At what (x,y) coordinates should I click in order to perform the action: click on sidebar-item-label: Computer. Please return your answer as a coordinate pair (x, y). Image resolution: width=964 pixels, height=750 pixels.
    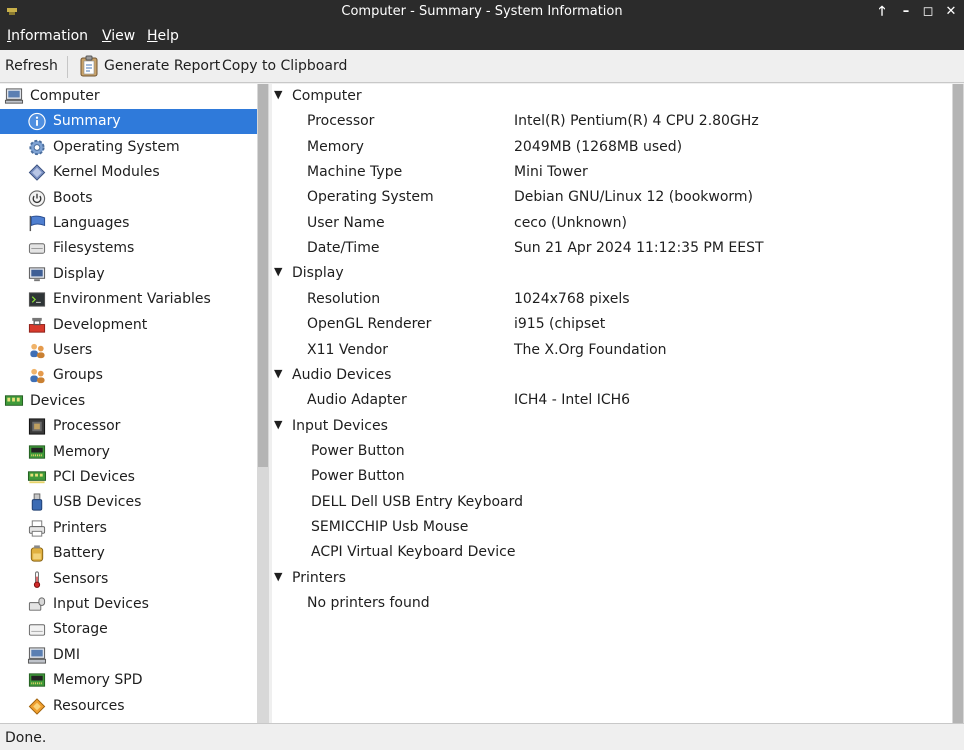
    Looking at the image, I should click on (65, 96).